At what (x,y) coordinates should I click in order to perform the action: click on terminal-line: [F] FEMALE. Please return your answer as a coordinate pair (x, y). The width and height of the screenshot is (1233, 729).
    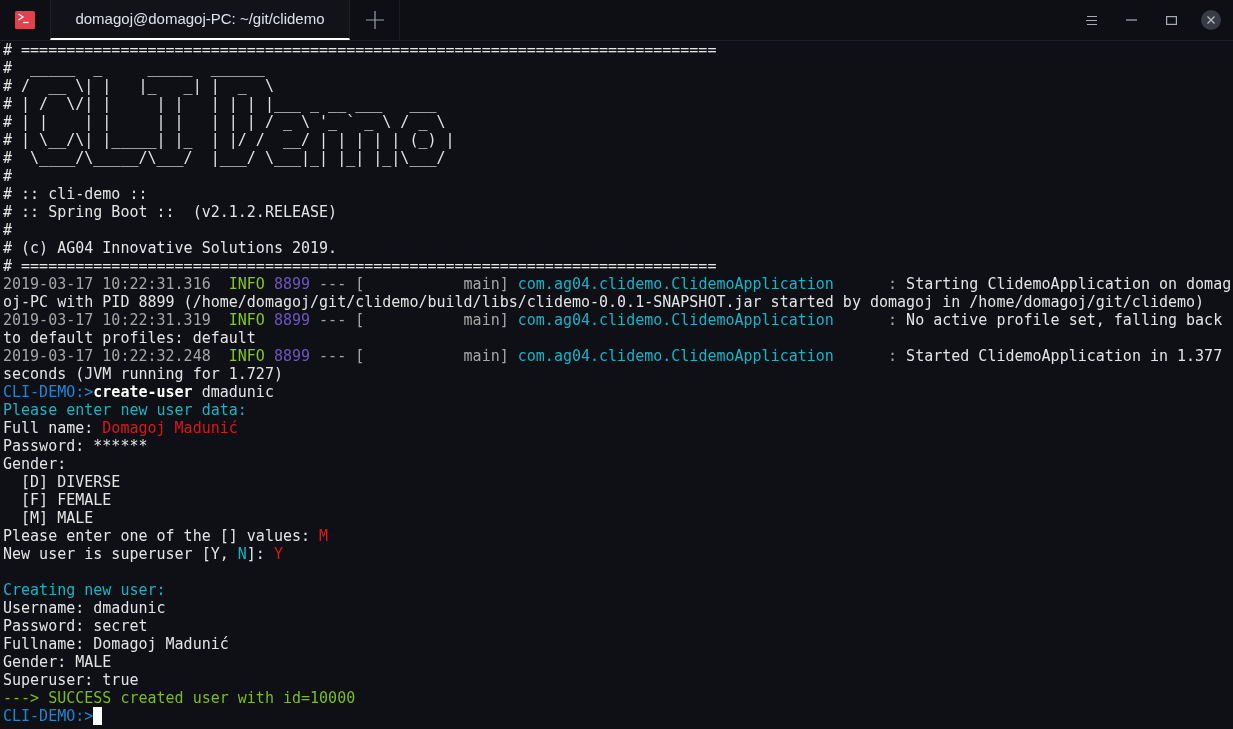
    Looking at the image, I should click on (66, 500).